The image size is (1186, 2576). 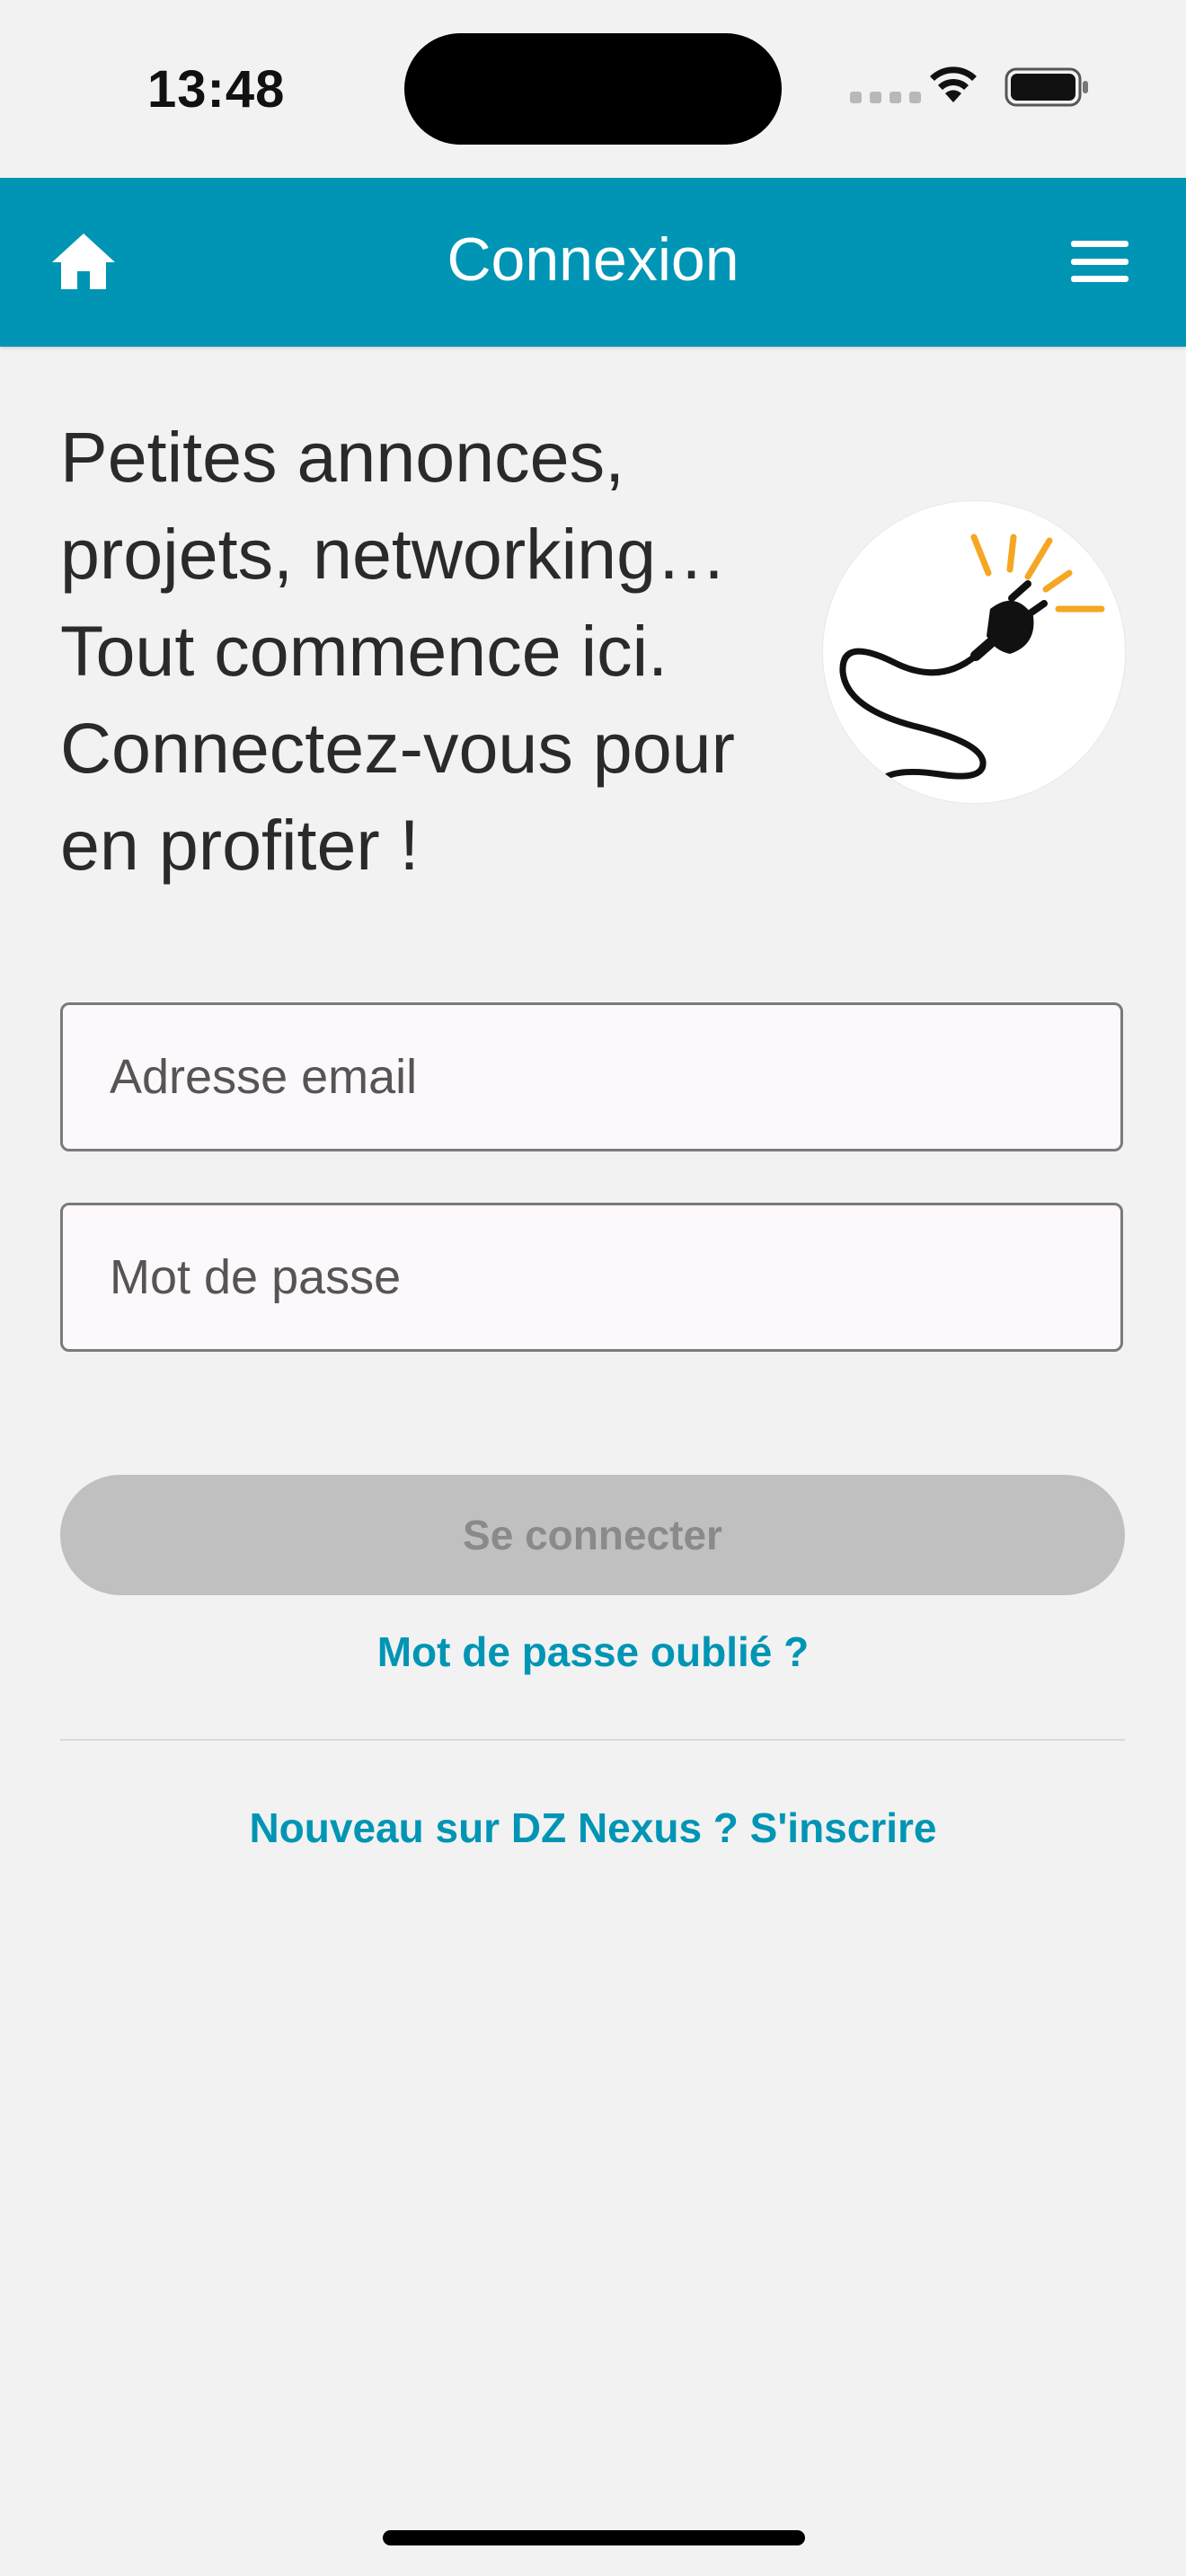 I want to click on cellular-signal-icon, so click(x=885, y=97).